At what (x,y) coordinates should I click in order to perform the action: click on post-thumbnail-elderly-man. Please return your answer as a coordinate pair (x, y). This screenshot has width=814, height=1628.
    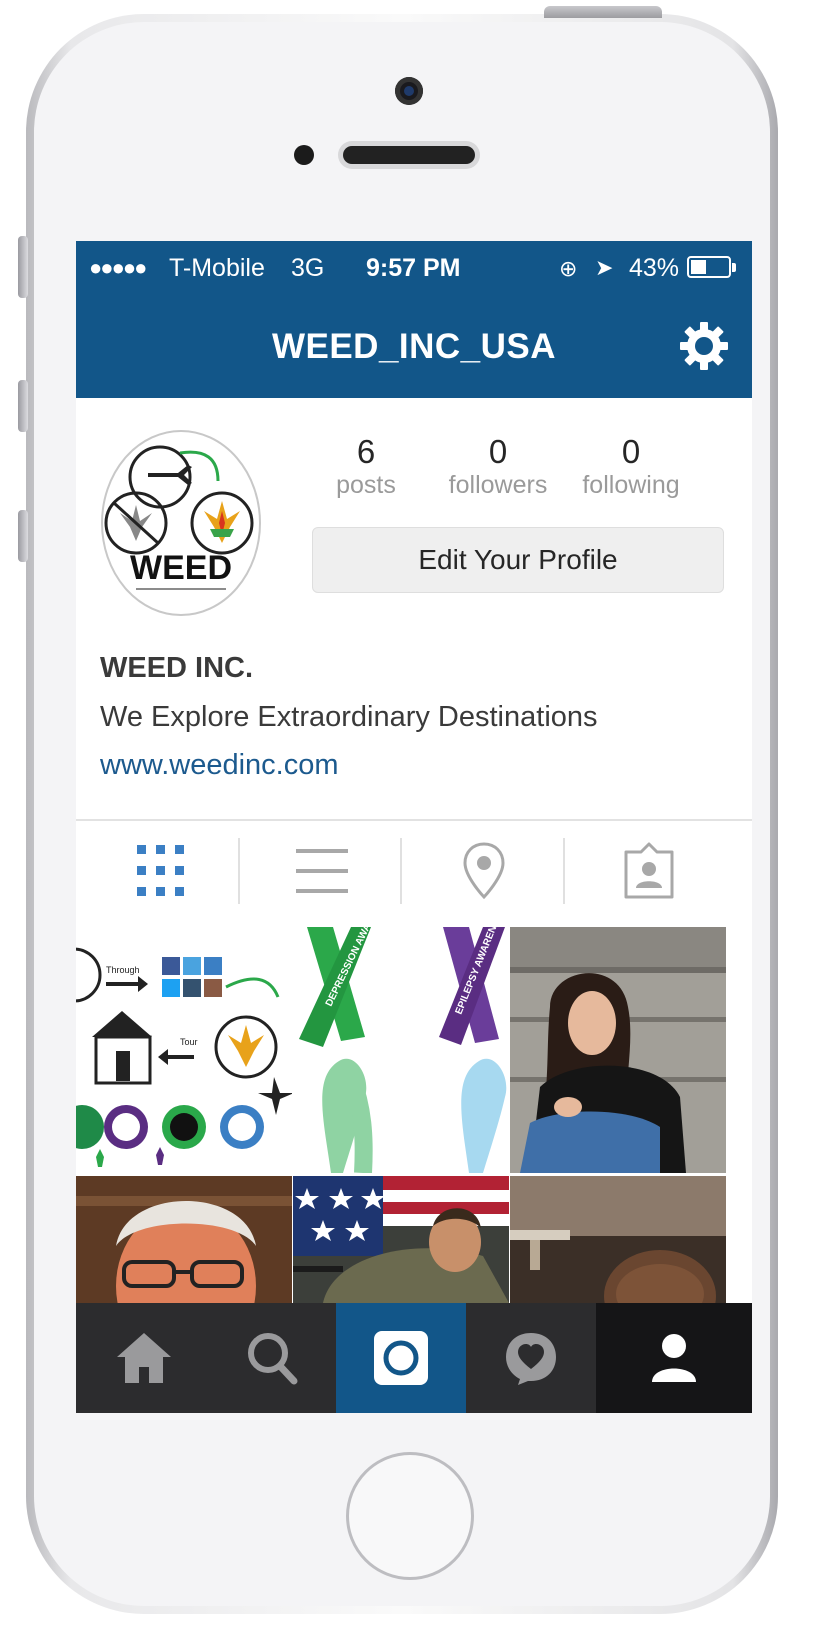
    Looking at the image, I should click on (184, 1239).